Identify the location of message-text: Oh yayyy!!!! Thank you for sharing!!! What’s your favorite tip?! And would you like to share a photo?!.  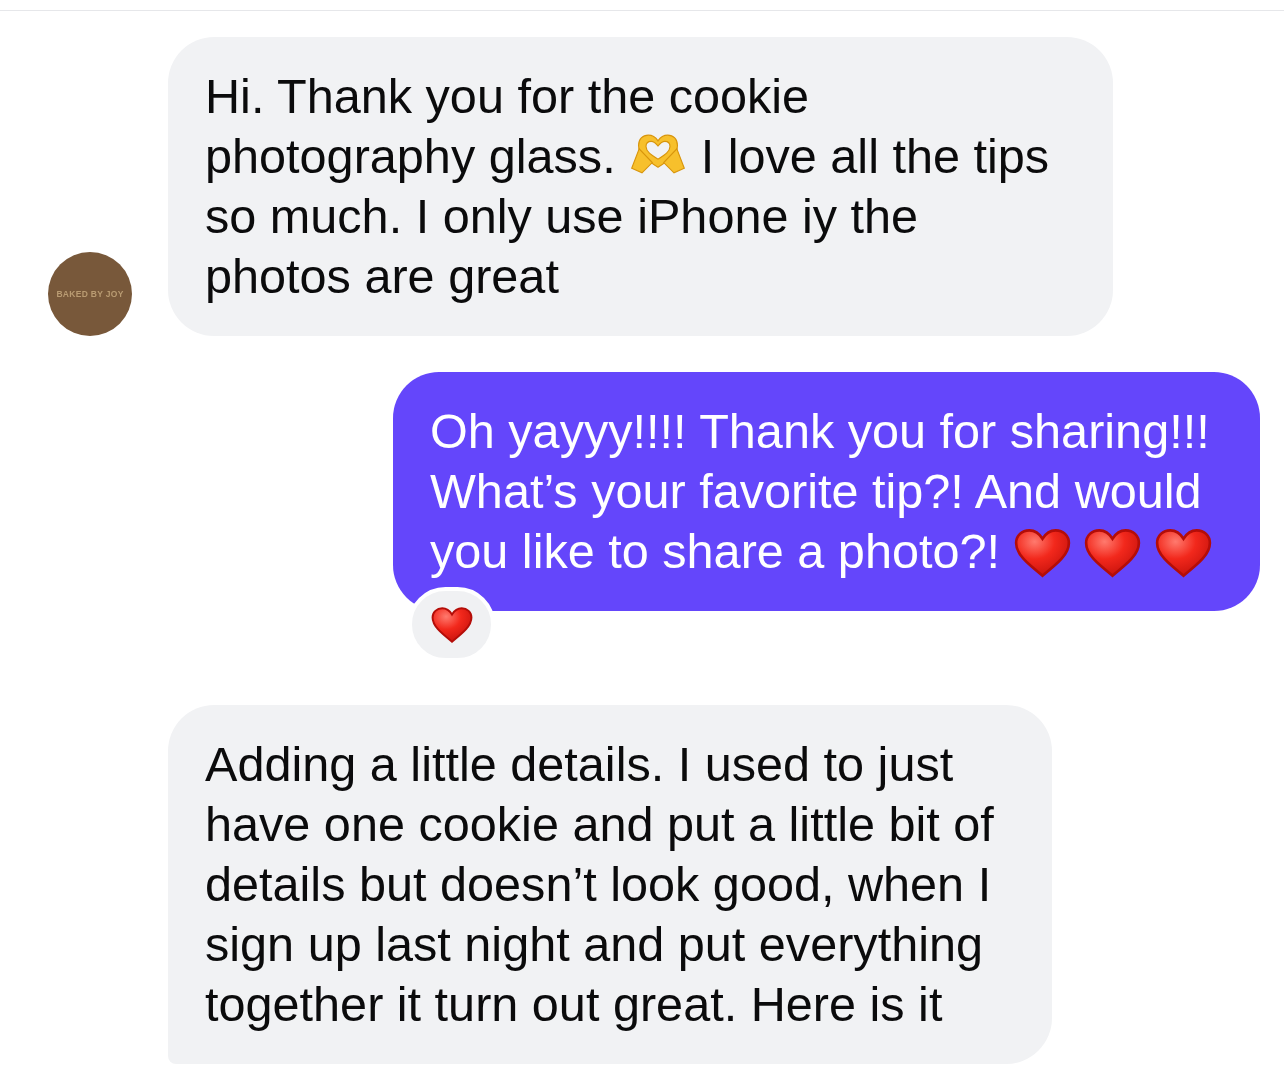
(821, 492).